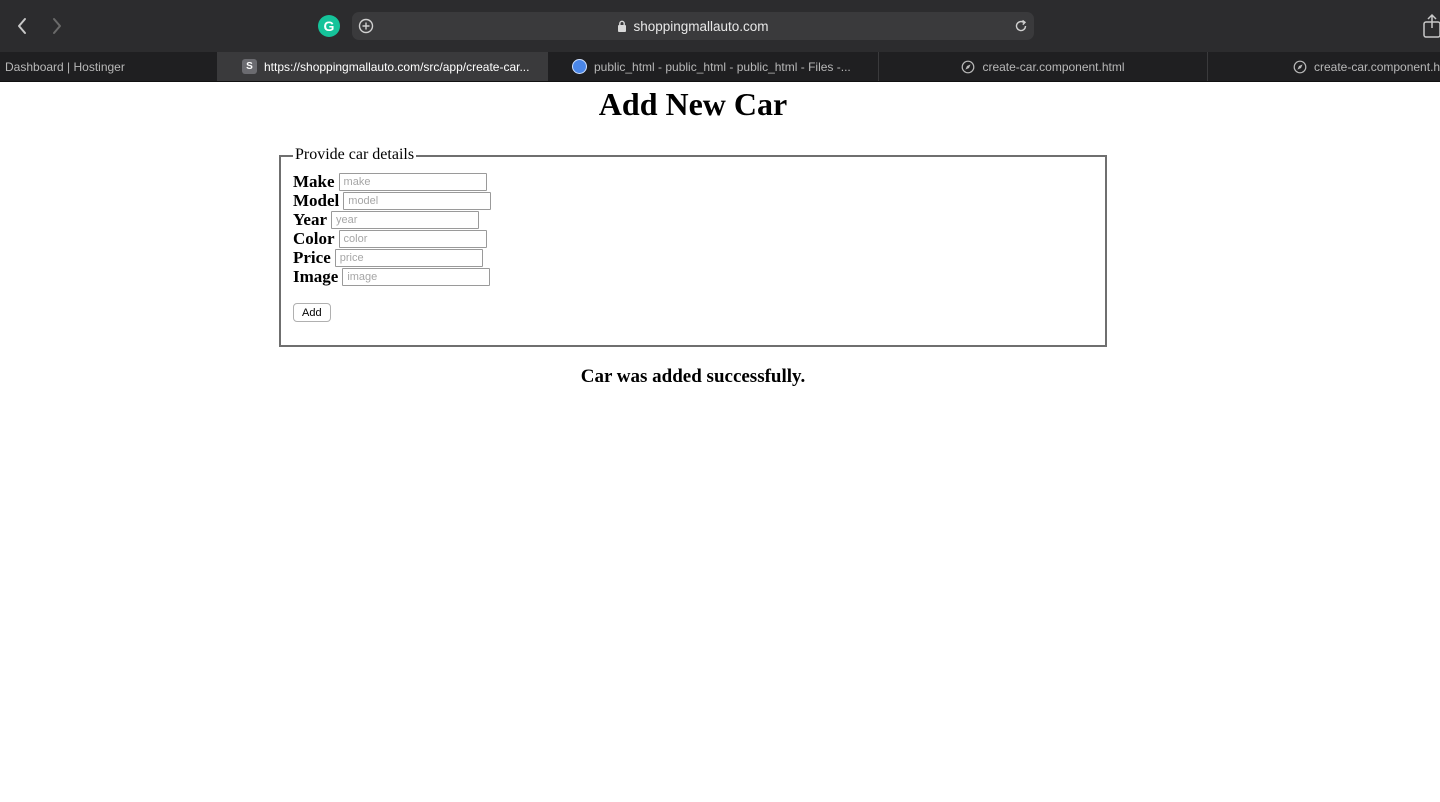 Image resolution: width=1440 pixels, height=802 pixels. Describe the element at coordinates (316, 200) in the screenshot. I see `model-label: Model` at that location.